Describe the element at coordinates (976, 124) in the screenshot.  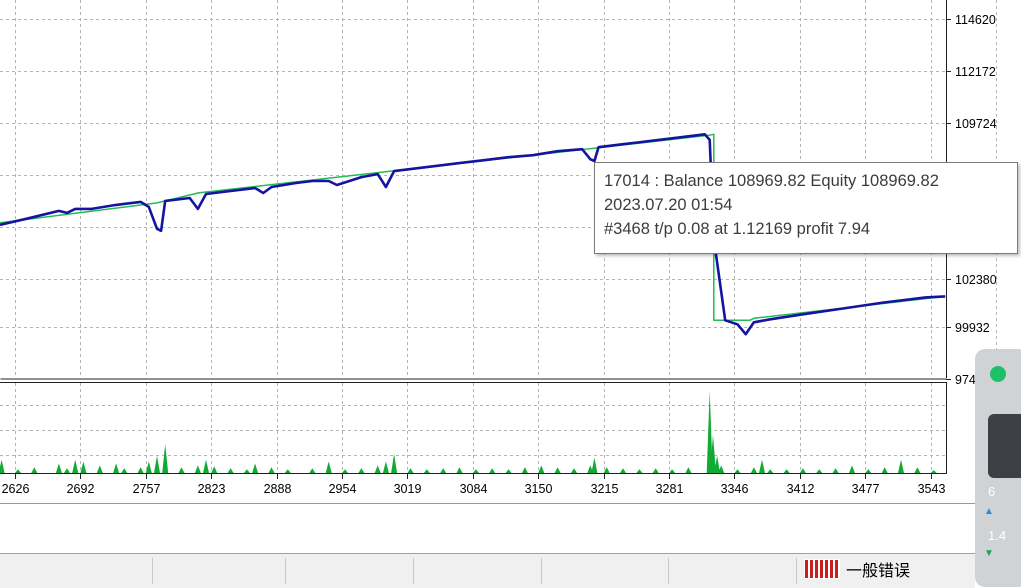
I see `y-tick-label: 109724` at that location.